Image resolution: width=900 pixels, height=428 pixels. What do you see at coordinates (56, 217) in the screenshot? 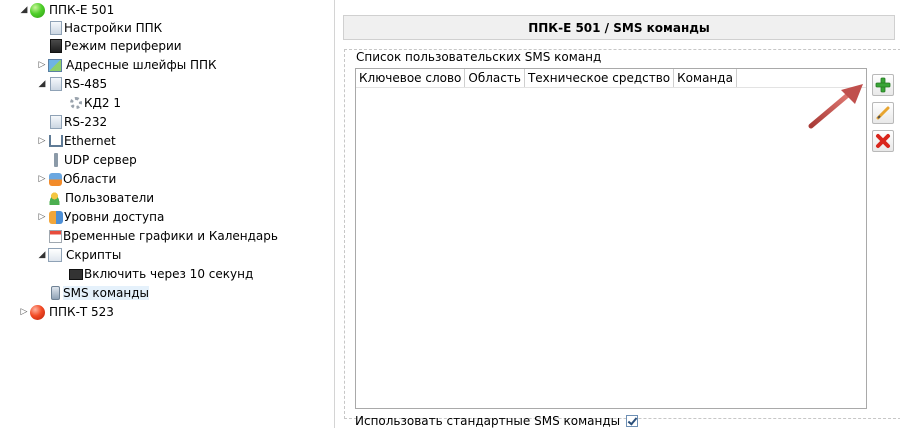
I see `access-keys-icon` at bounding box center [56, 217].